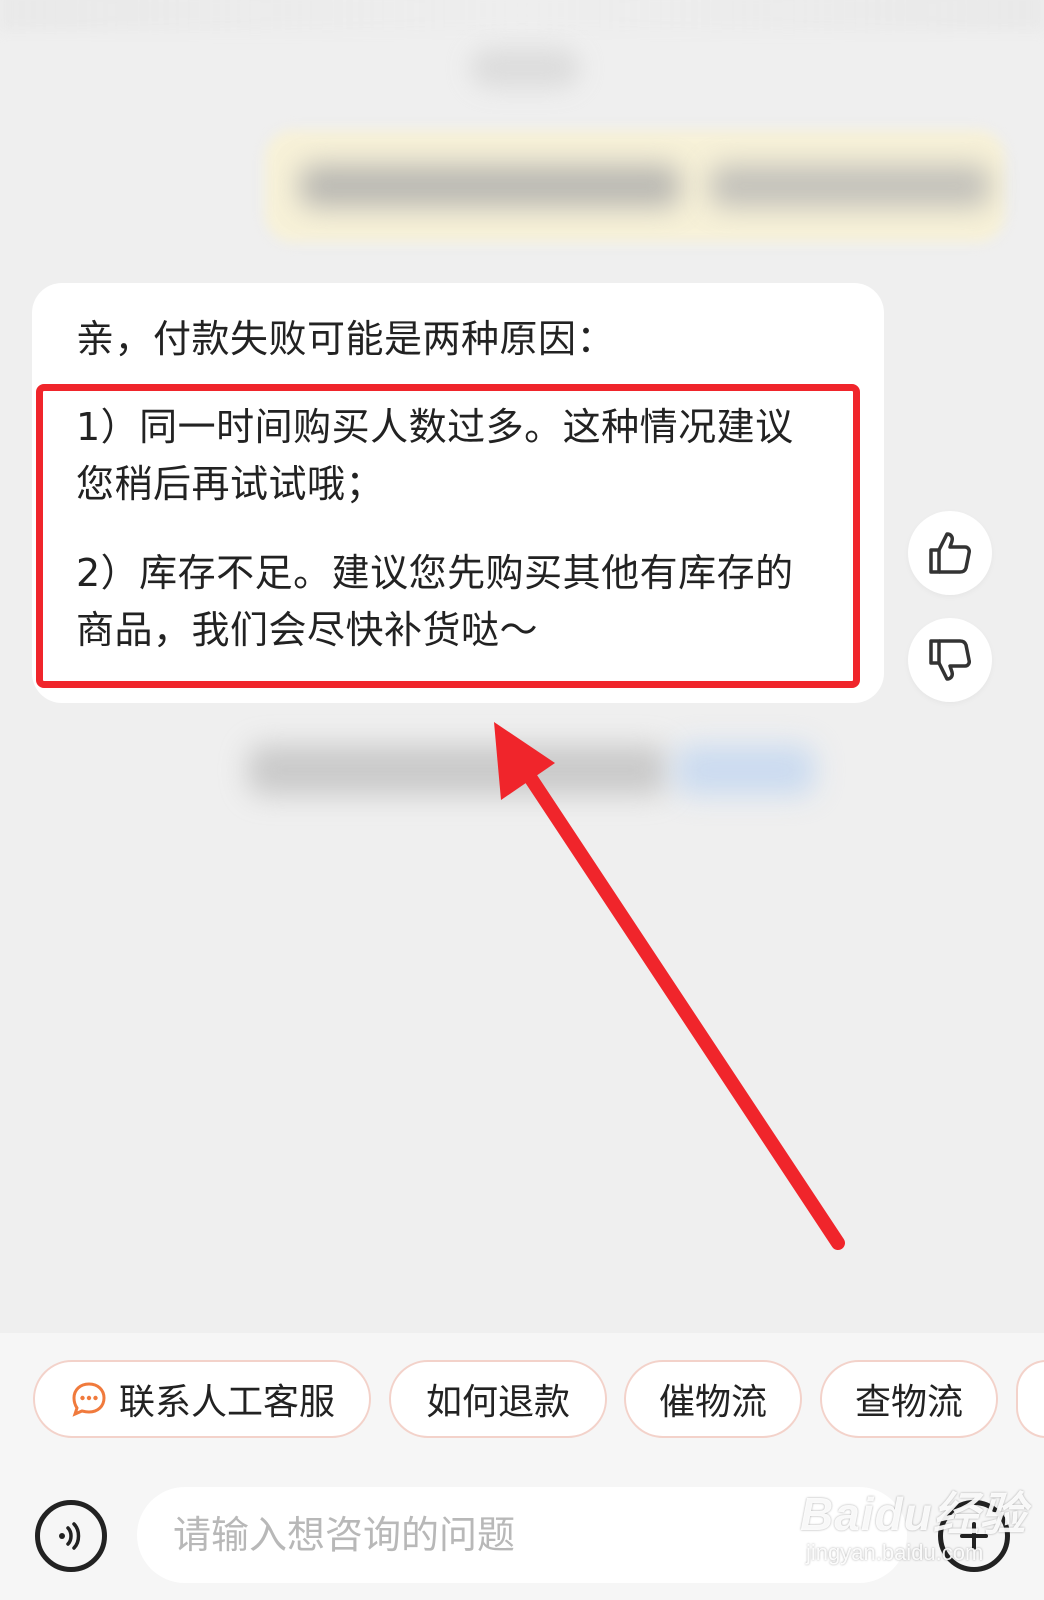 The width and height of the screenshot is (1044, 1600). I want to click on message-input-container, so click(522, 1535).